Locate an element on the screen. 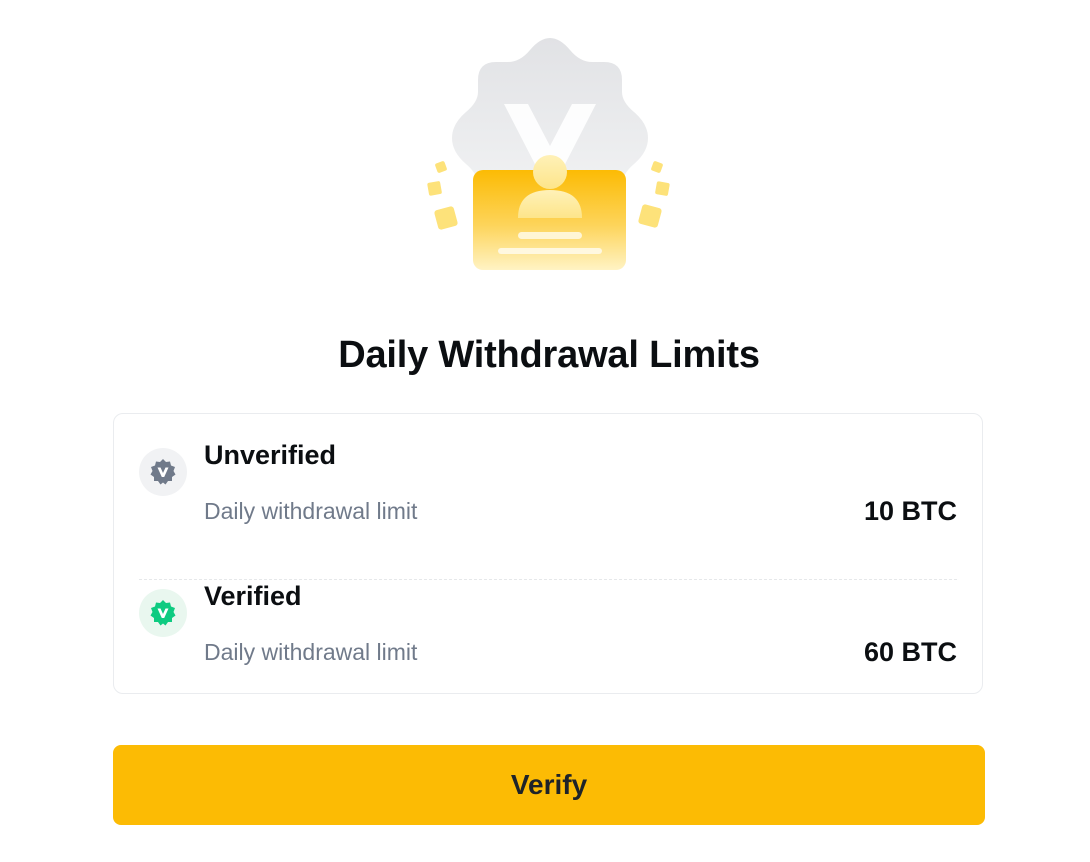  limit-value: 10 BTC is located at coordinates (910, 511).